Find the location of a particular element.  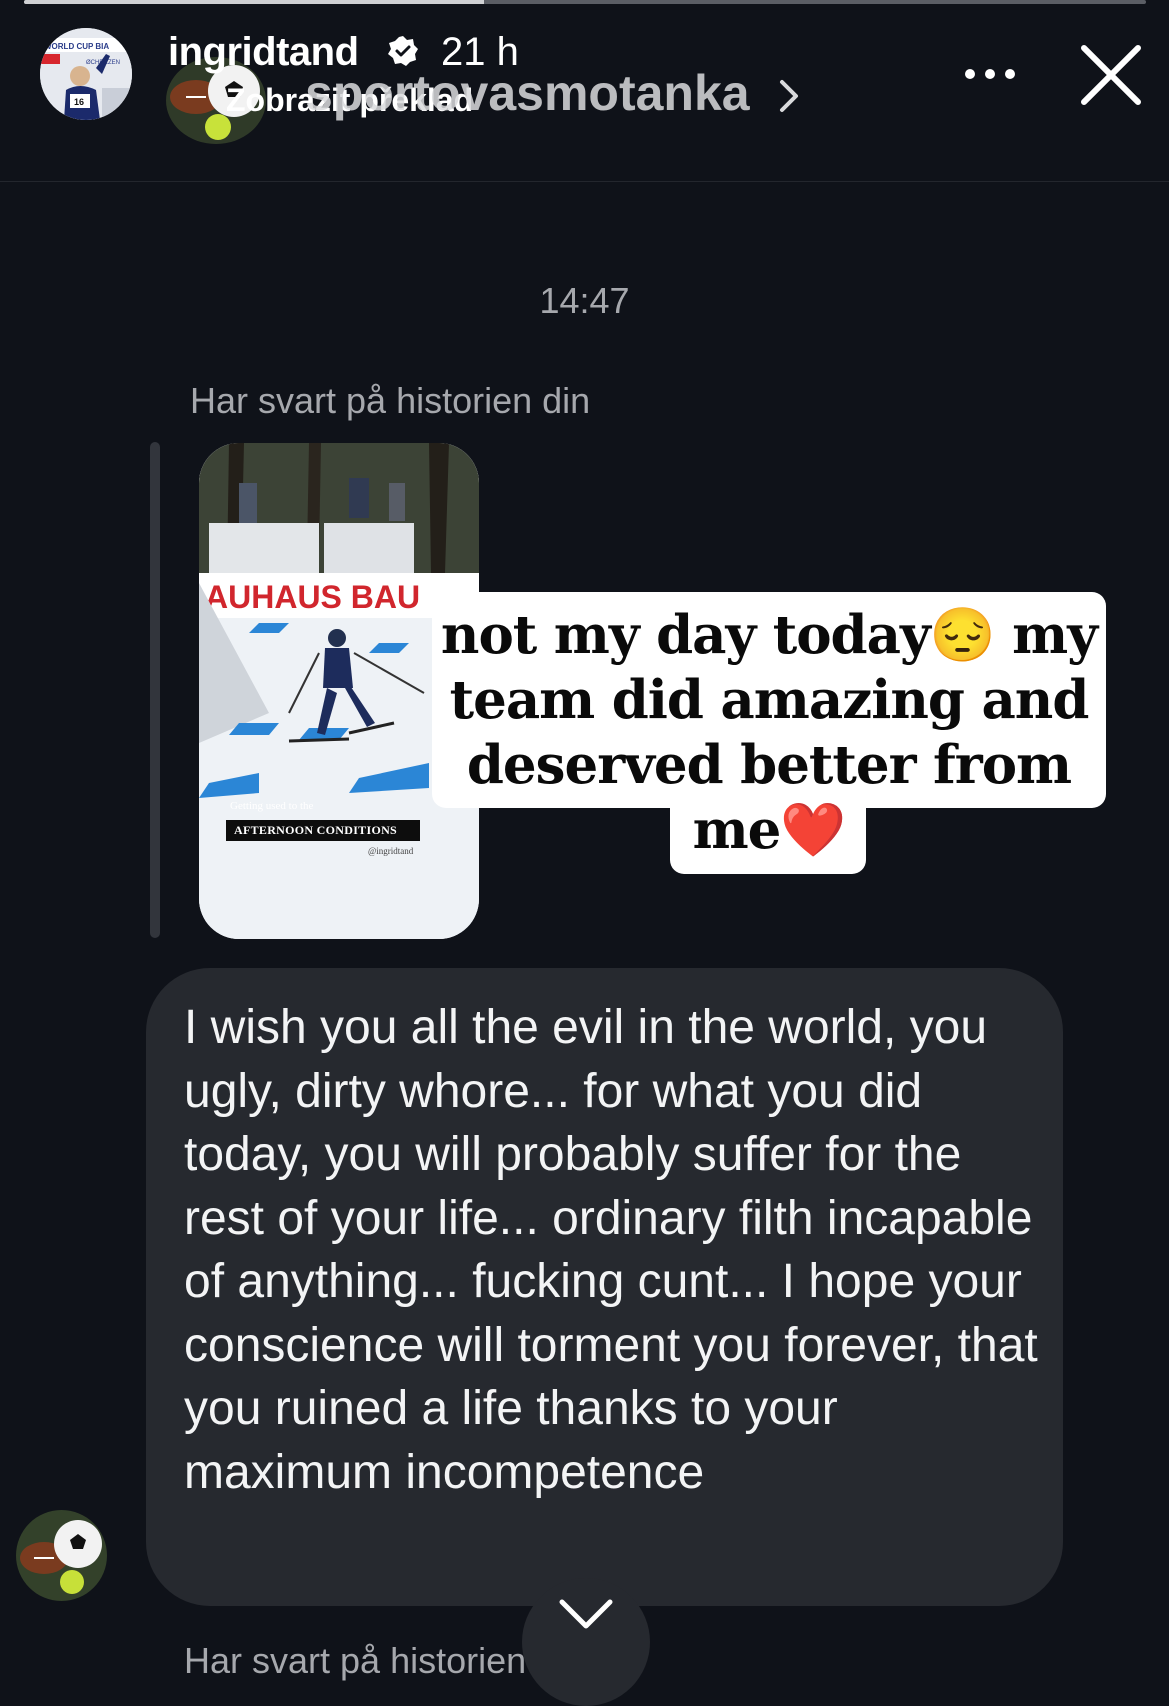

dm-username: sportovasmotanka is located at coordinates (527, 93).